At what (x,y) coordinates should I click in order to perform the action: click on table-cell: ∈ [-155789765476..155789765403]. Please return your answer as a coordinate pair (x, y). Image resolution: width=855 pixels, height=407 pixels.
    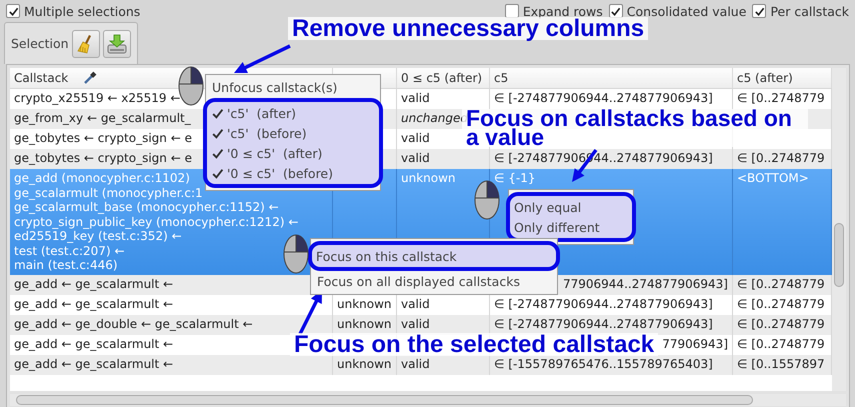
    Looking at the image, I should click on (603, 363).